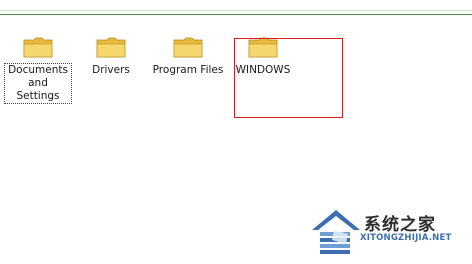  I want to click on toolbar-divider, so click(236, 10).